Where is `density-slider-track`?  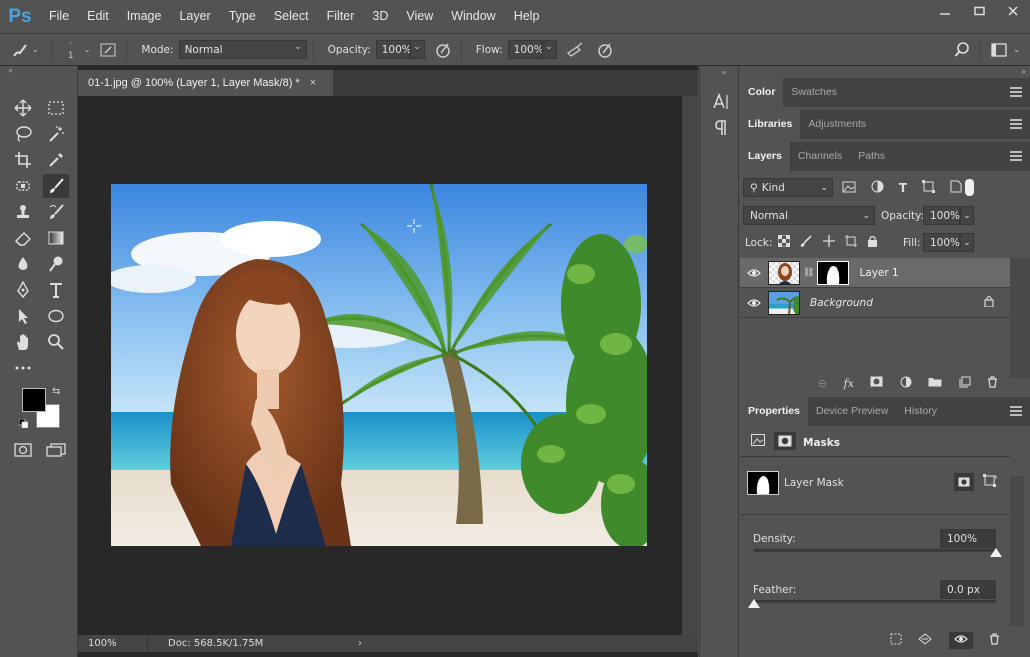 density-slider-track is located at coordinates (875, 550).